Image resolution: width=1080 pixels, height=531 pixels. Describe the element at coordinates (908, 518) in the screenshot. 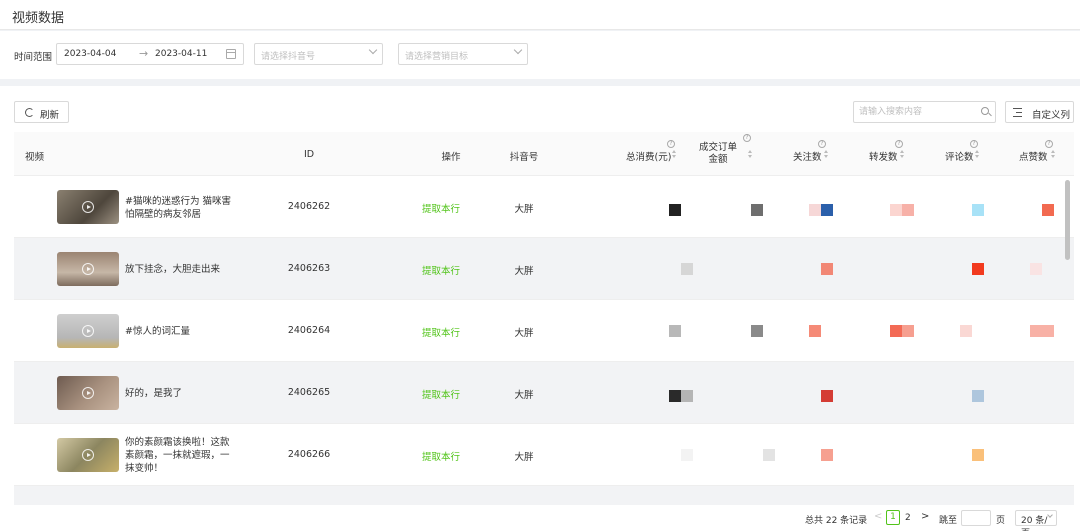

I see `page-2-button: 2` at that location.